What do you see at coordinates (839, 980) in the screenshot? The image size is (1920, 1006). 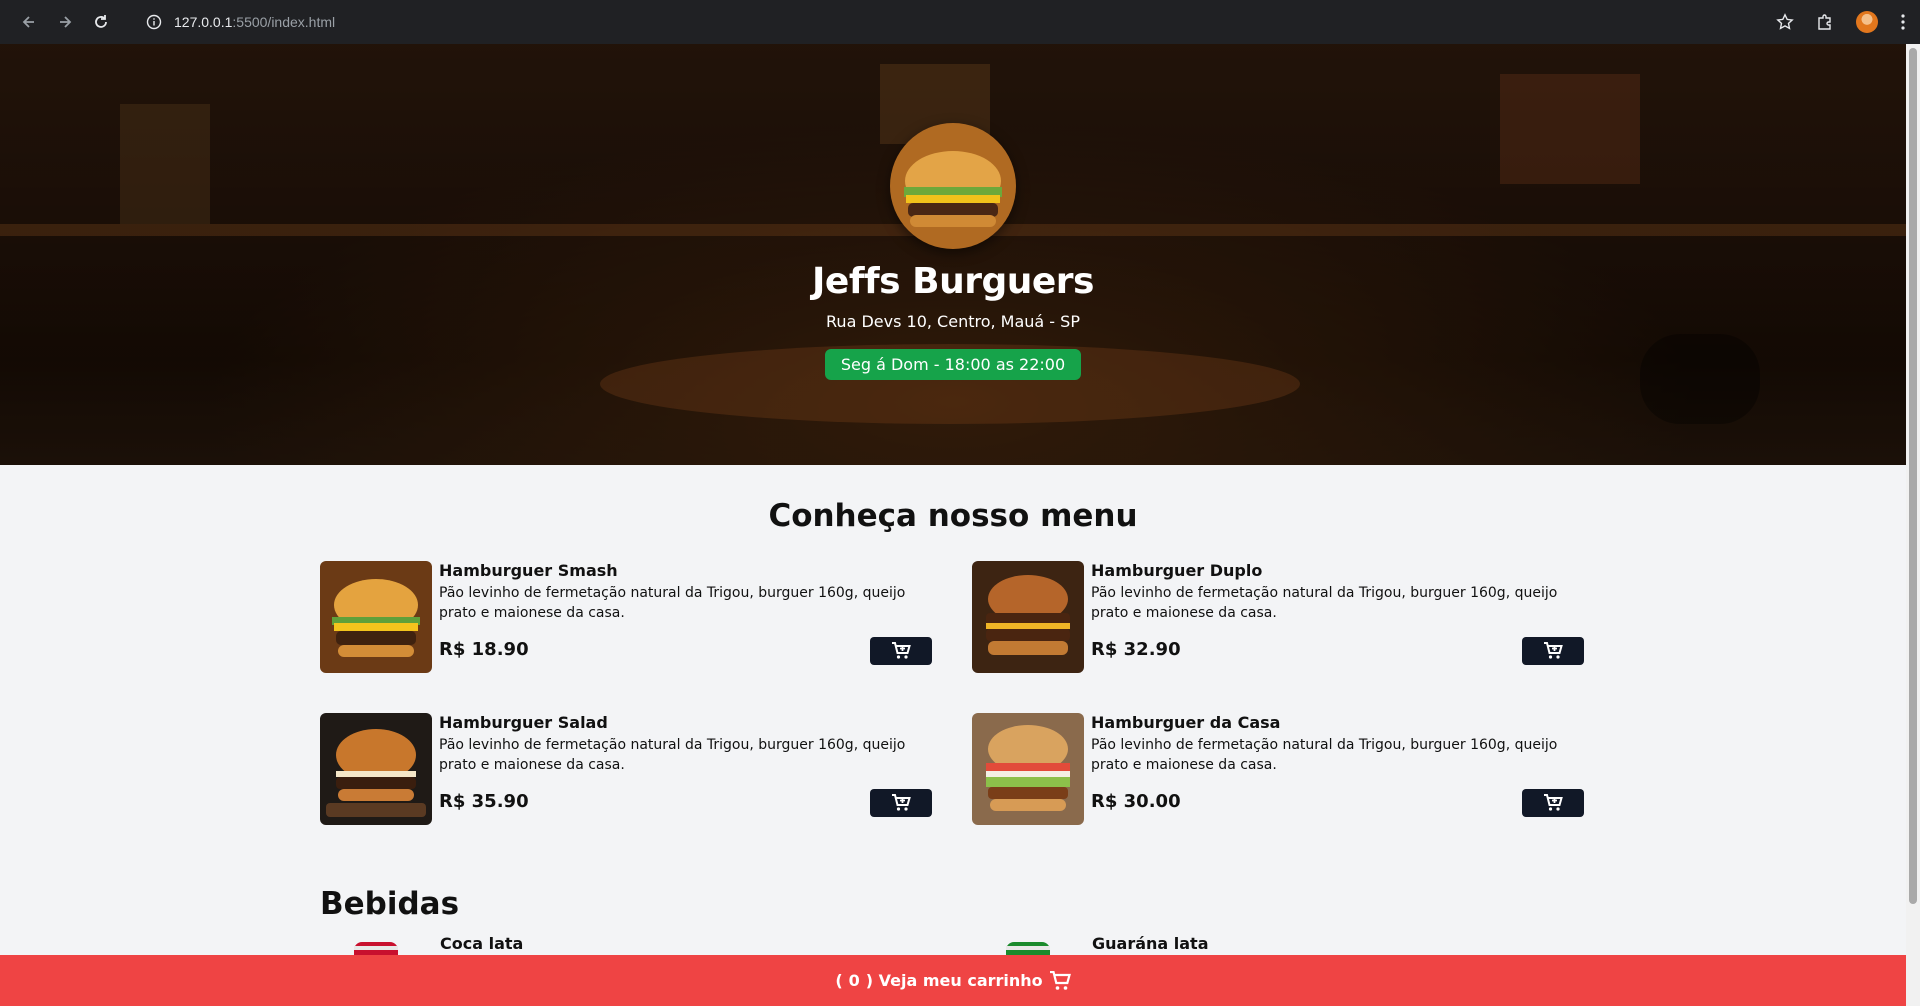 I see `cart-open-paren: (` at bounding box center [839, 980].